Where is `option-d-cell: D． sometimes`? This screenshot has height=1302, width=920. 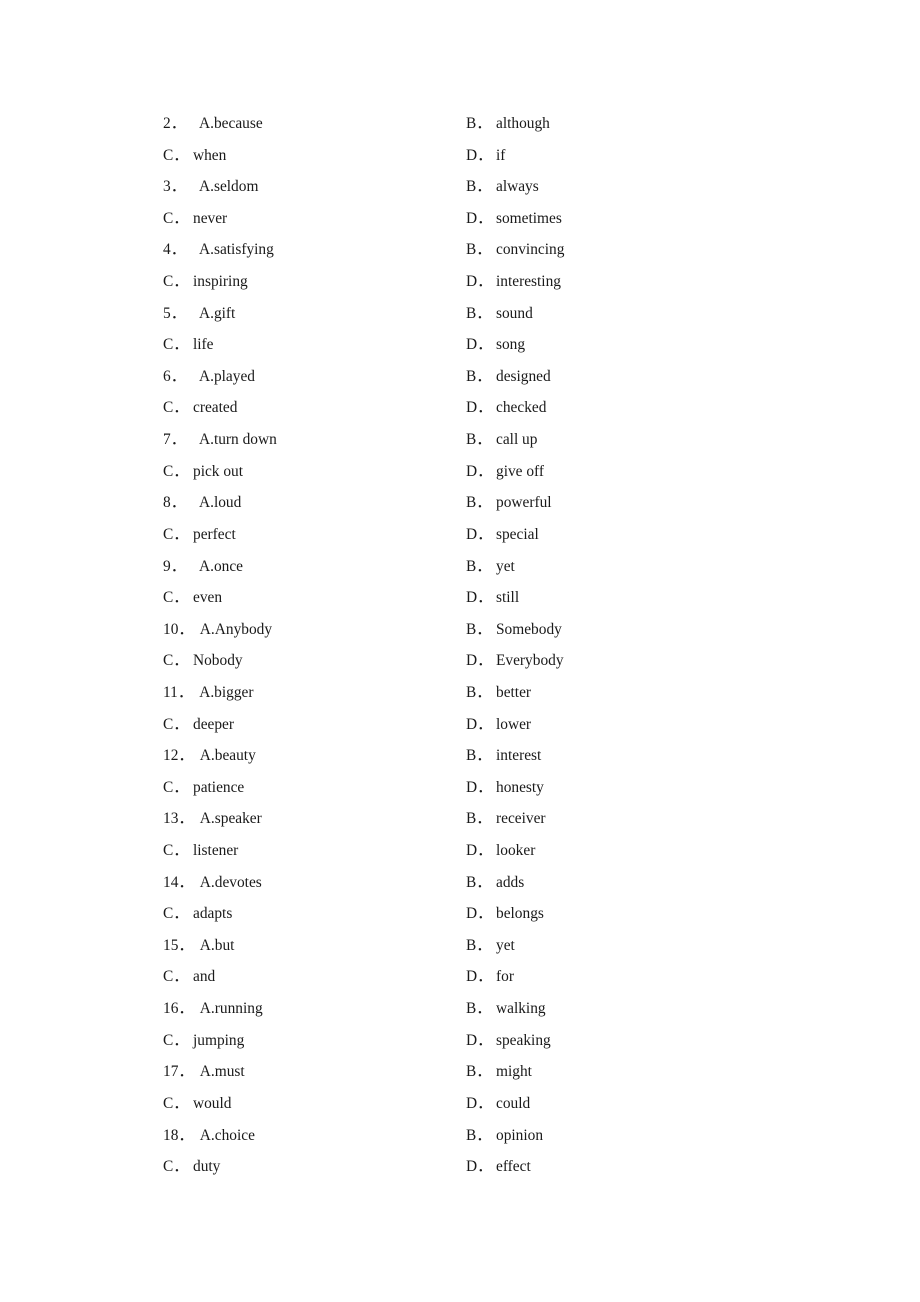 option-d-cell: D． sometimes is located at coordinates (514, 219).